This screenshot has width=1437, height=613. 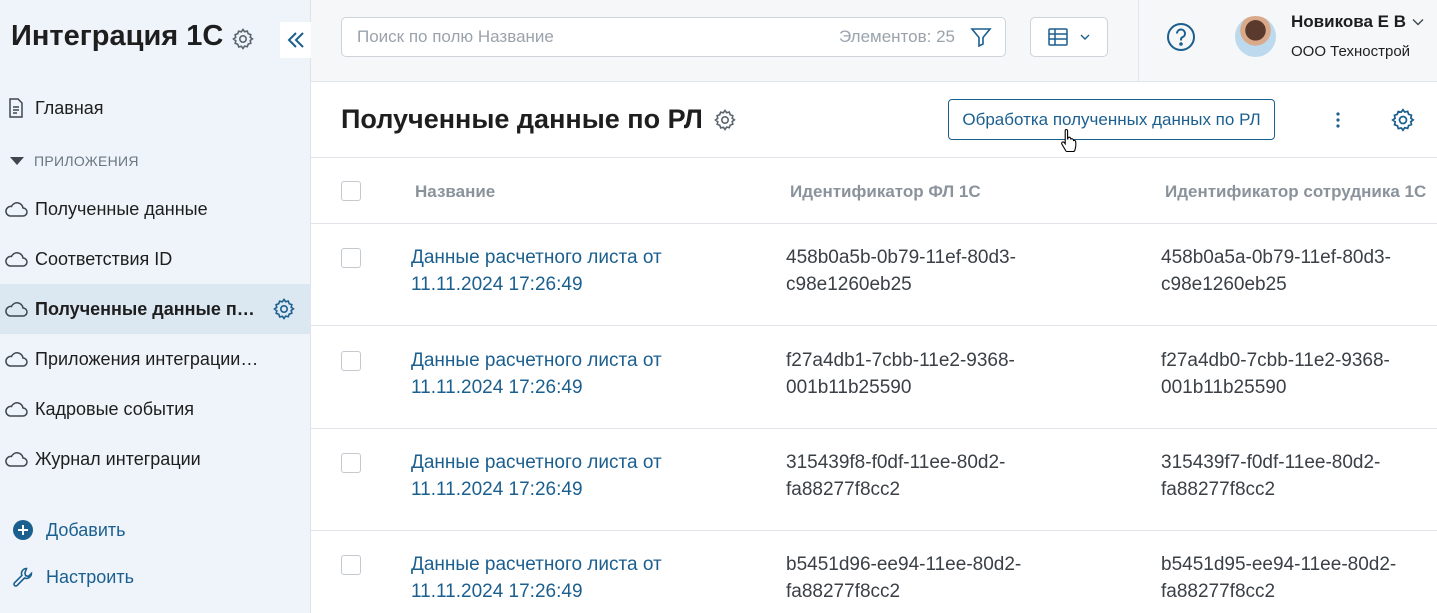 I want to click on row-fl-id: b5451d96-ee94-11ee-80d2-fa88277f8cc2, so click(x=904, y=578).